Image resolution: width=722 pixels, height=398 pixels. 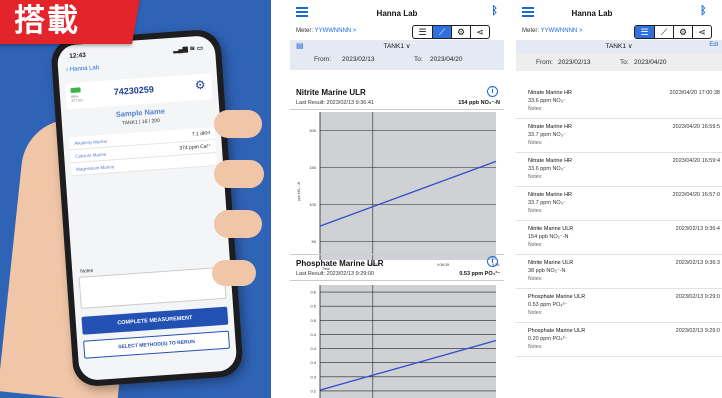 I want to click on phosphate-line-chart: 0.6 0.5 0.5 0.4 0.4 0.3 0.3 0.2, so click(x=403, y=341).